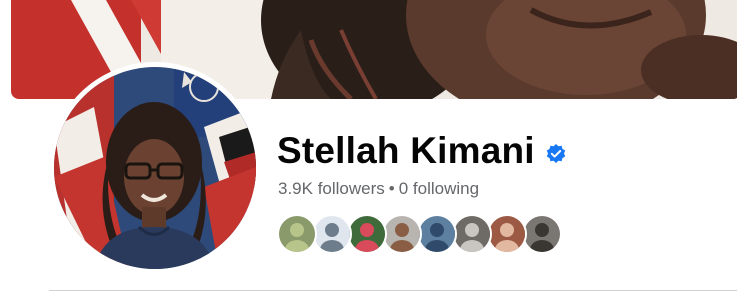  I want to click on profile-stats: 3.9K followers • 0 following, so click(378, 189).